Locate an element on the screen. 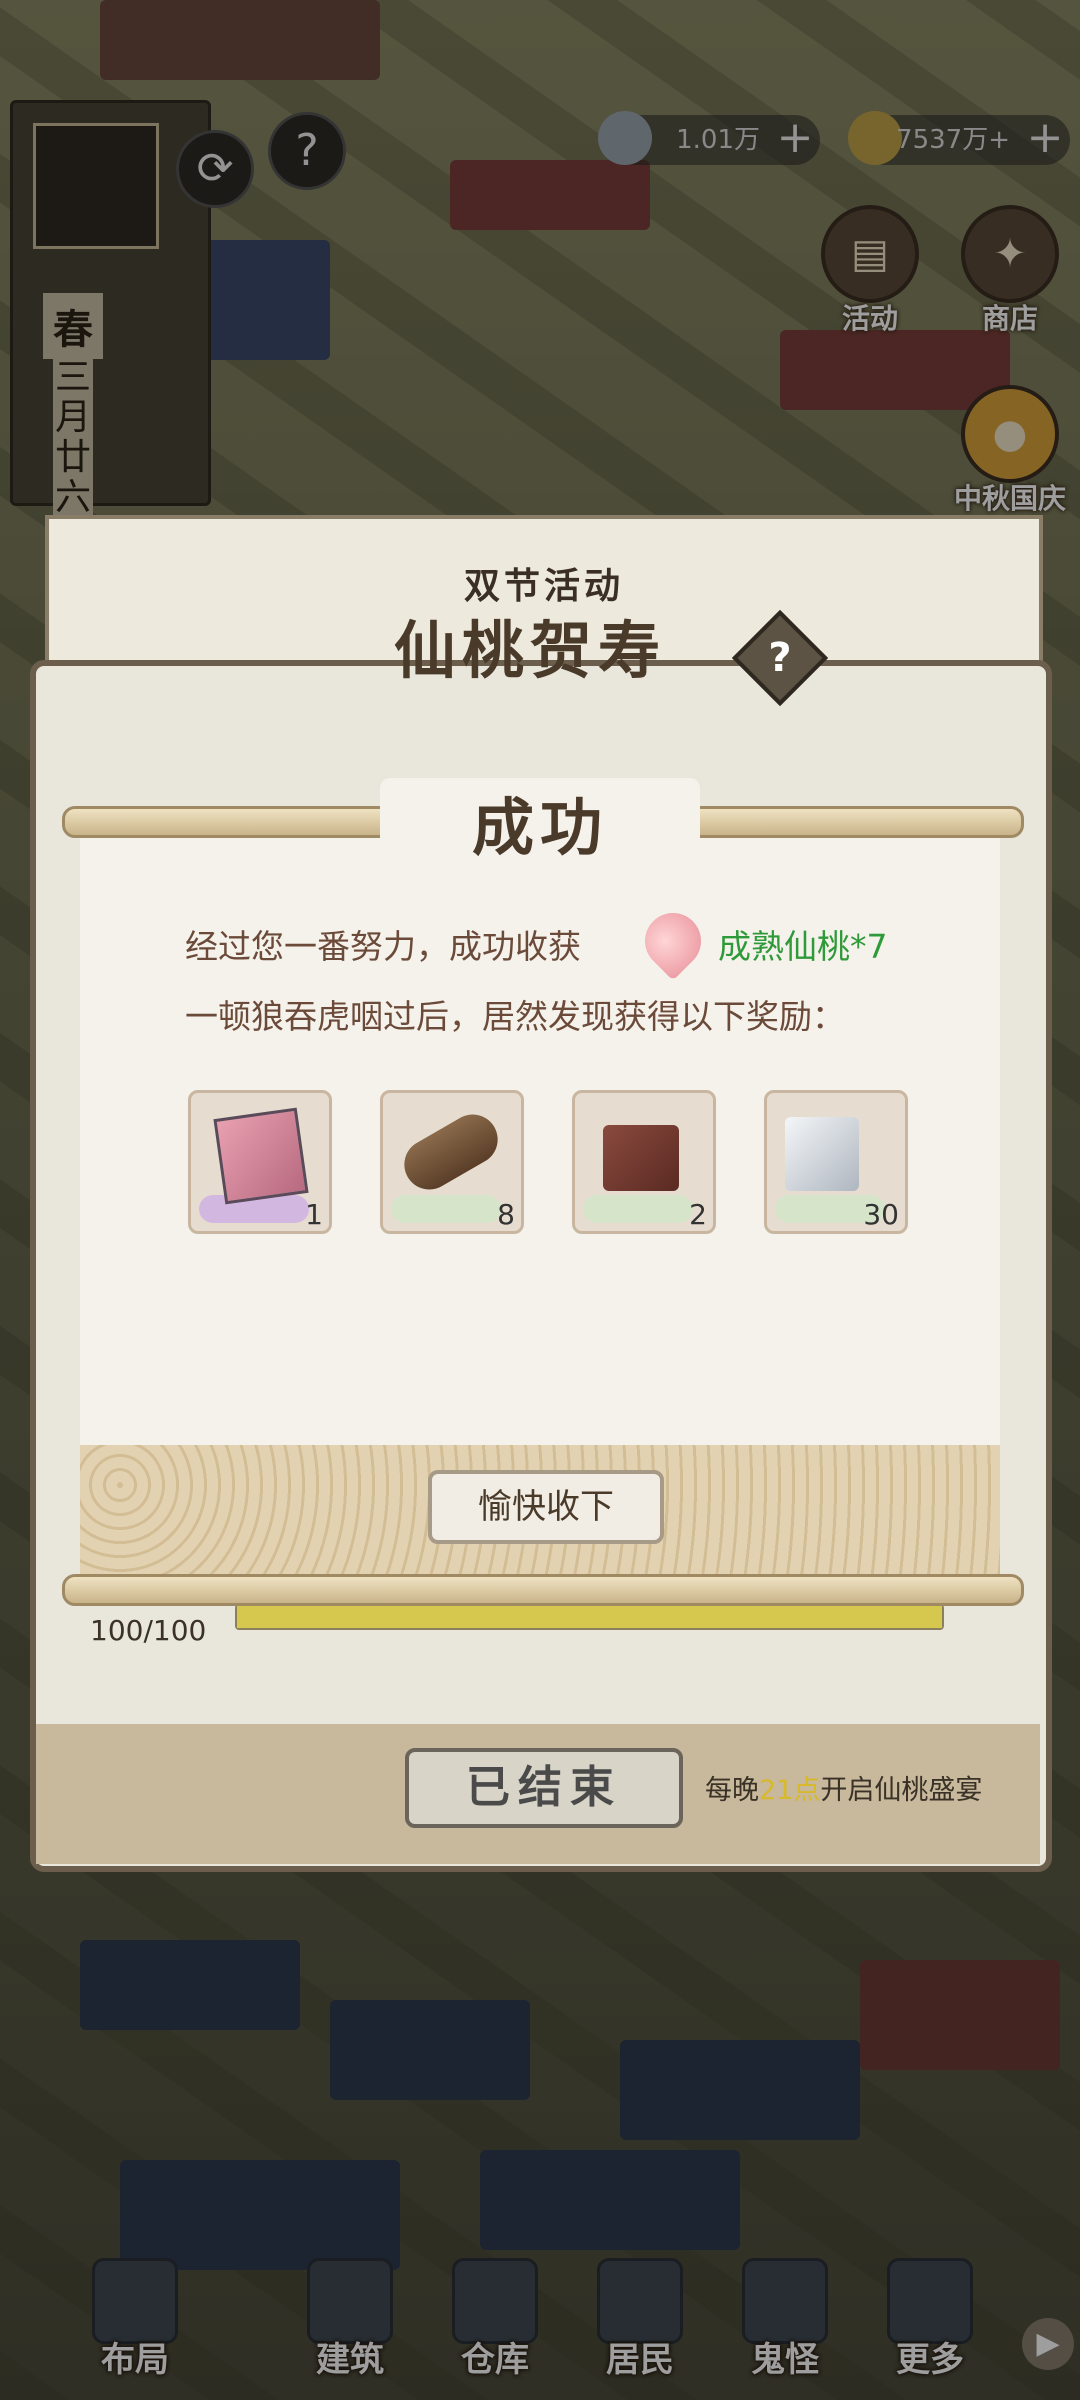 The width and height of the screenshot is (1080, 2400). nightly-note: 每晚21点开启仙桃盛宴 is located at coordinates (843, 1787).